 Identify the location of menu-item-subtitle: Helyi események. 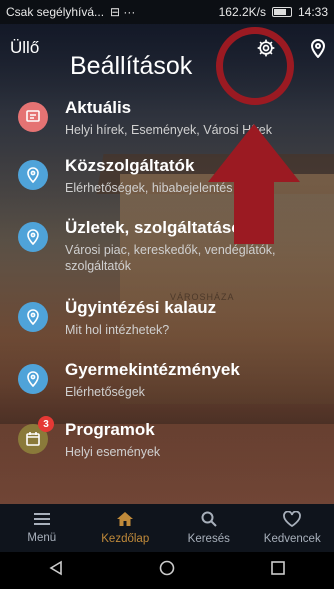
(113, 452).